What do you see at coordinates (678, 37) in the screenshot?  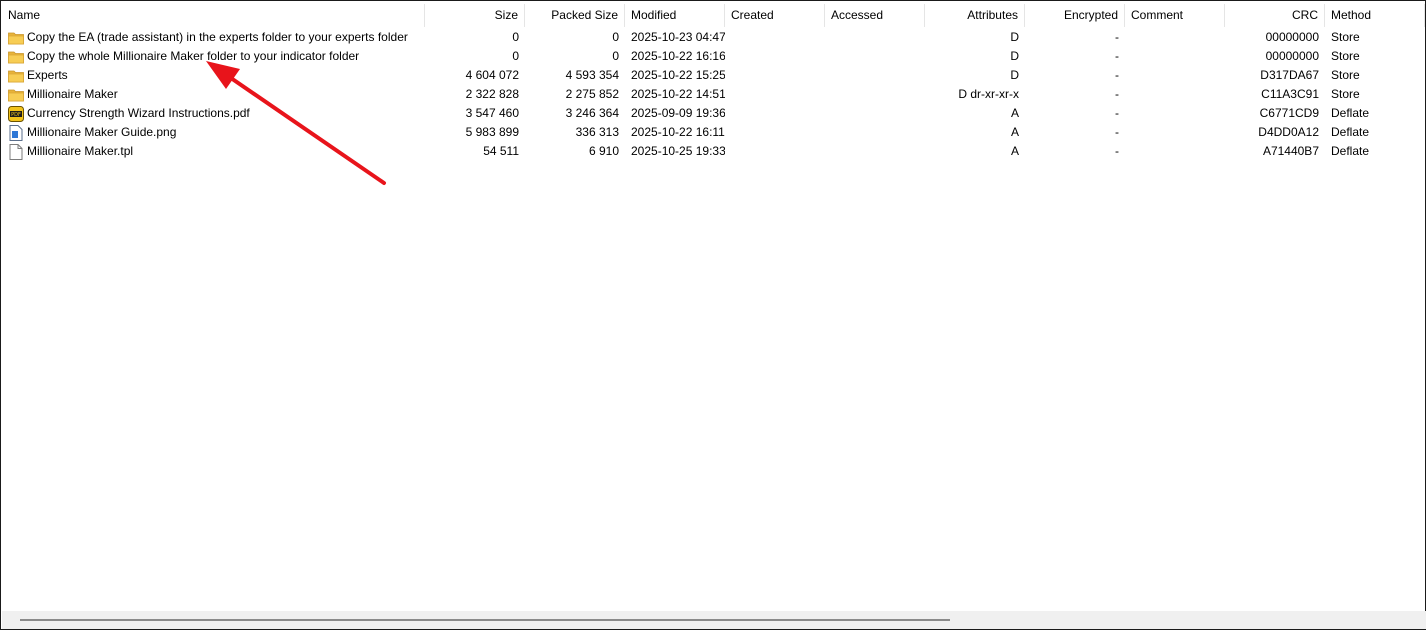 I see `modified-cell: 2025-10-23 04:47` at bounding box center [678, 37].